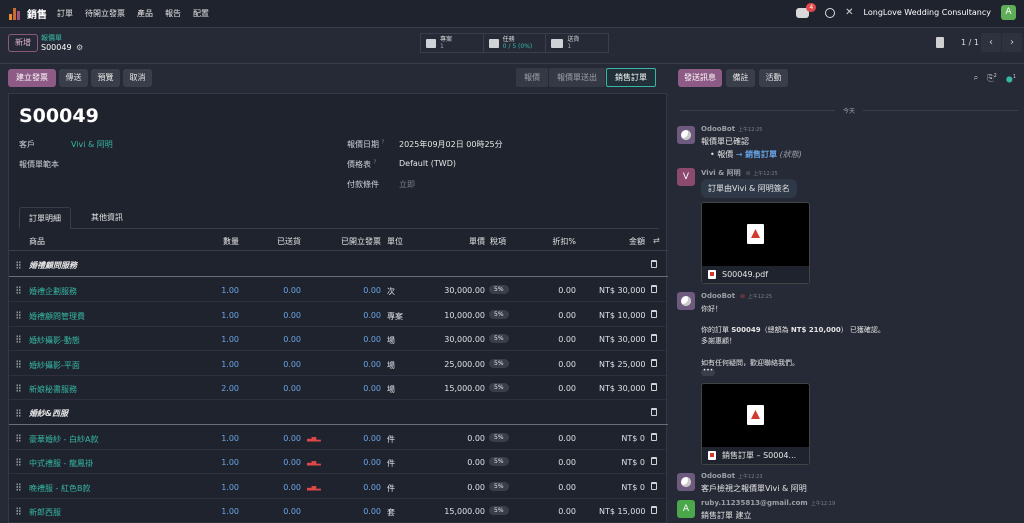  Describe the element at coordinates (1011, 79) in the screenshot. I see `followers-icon: ●1` at that location.